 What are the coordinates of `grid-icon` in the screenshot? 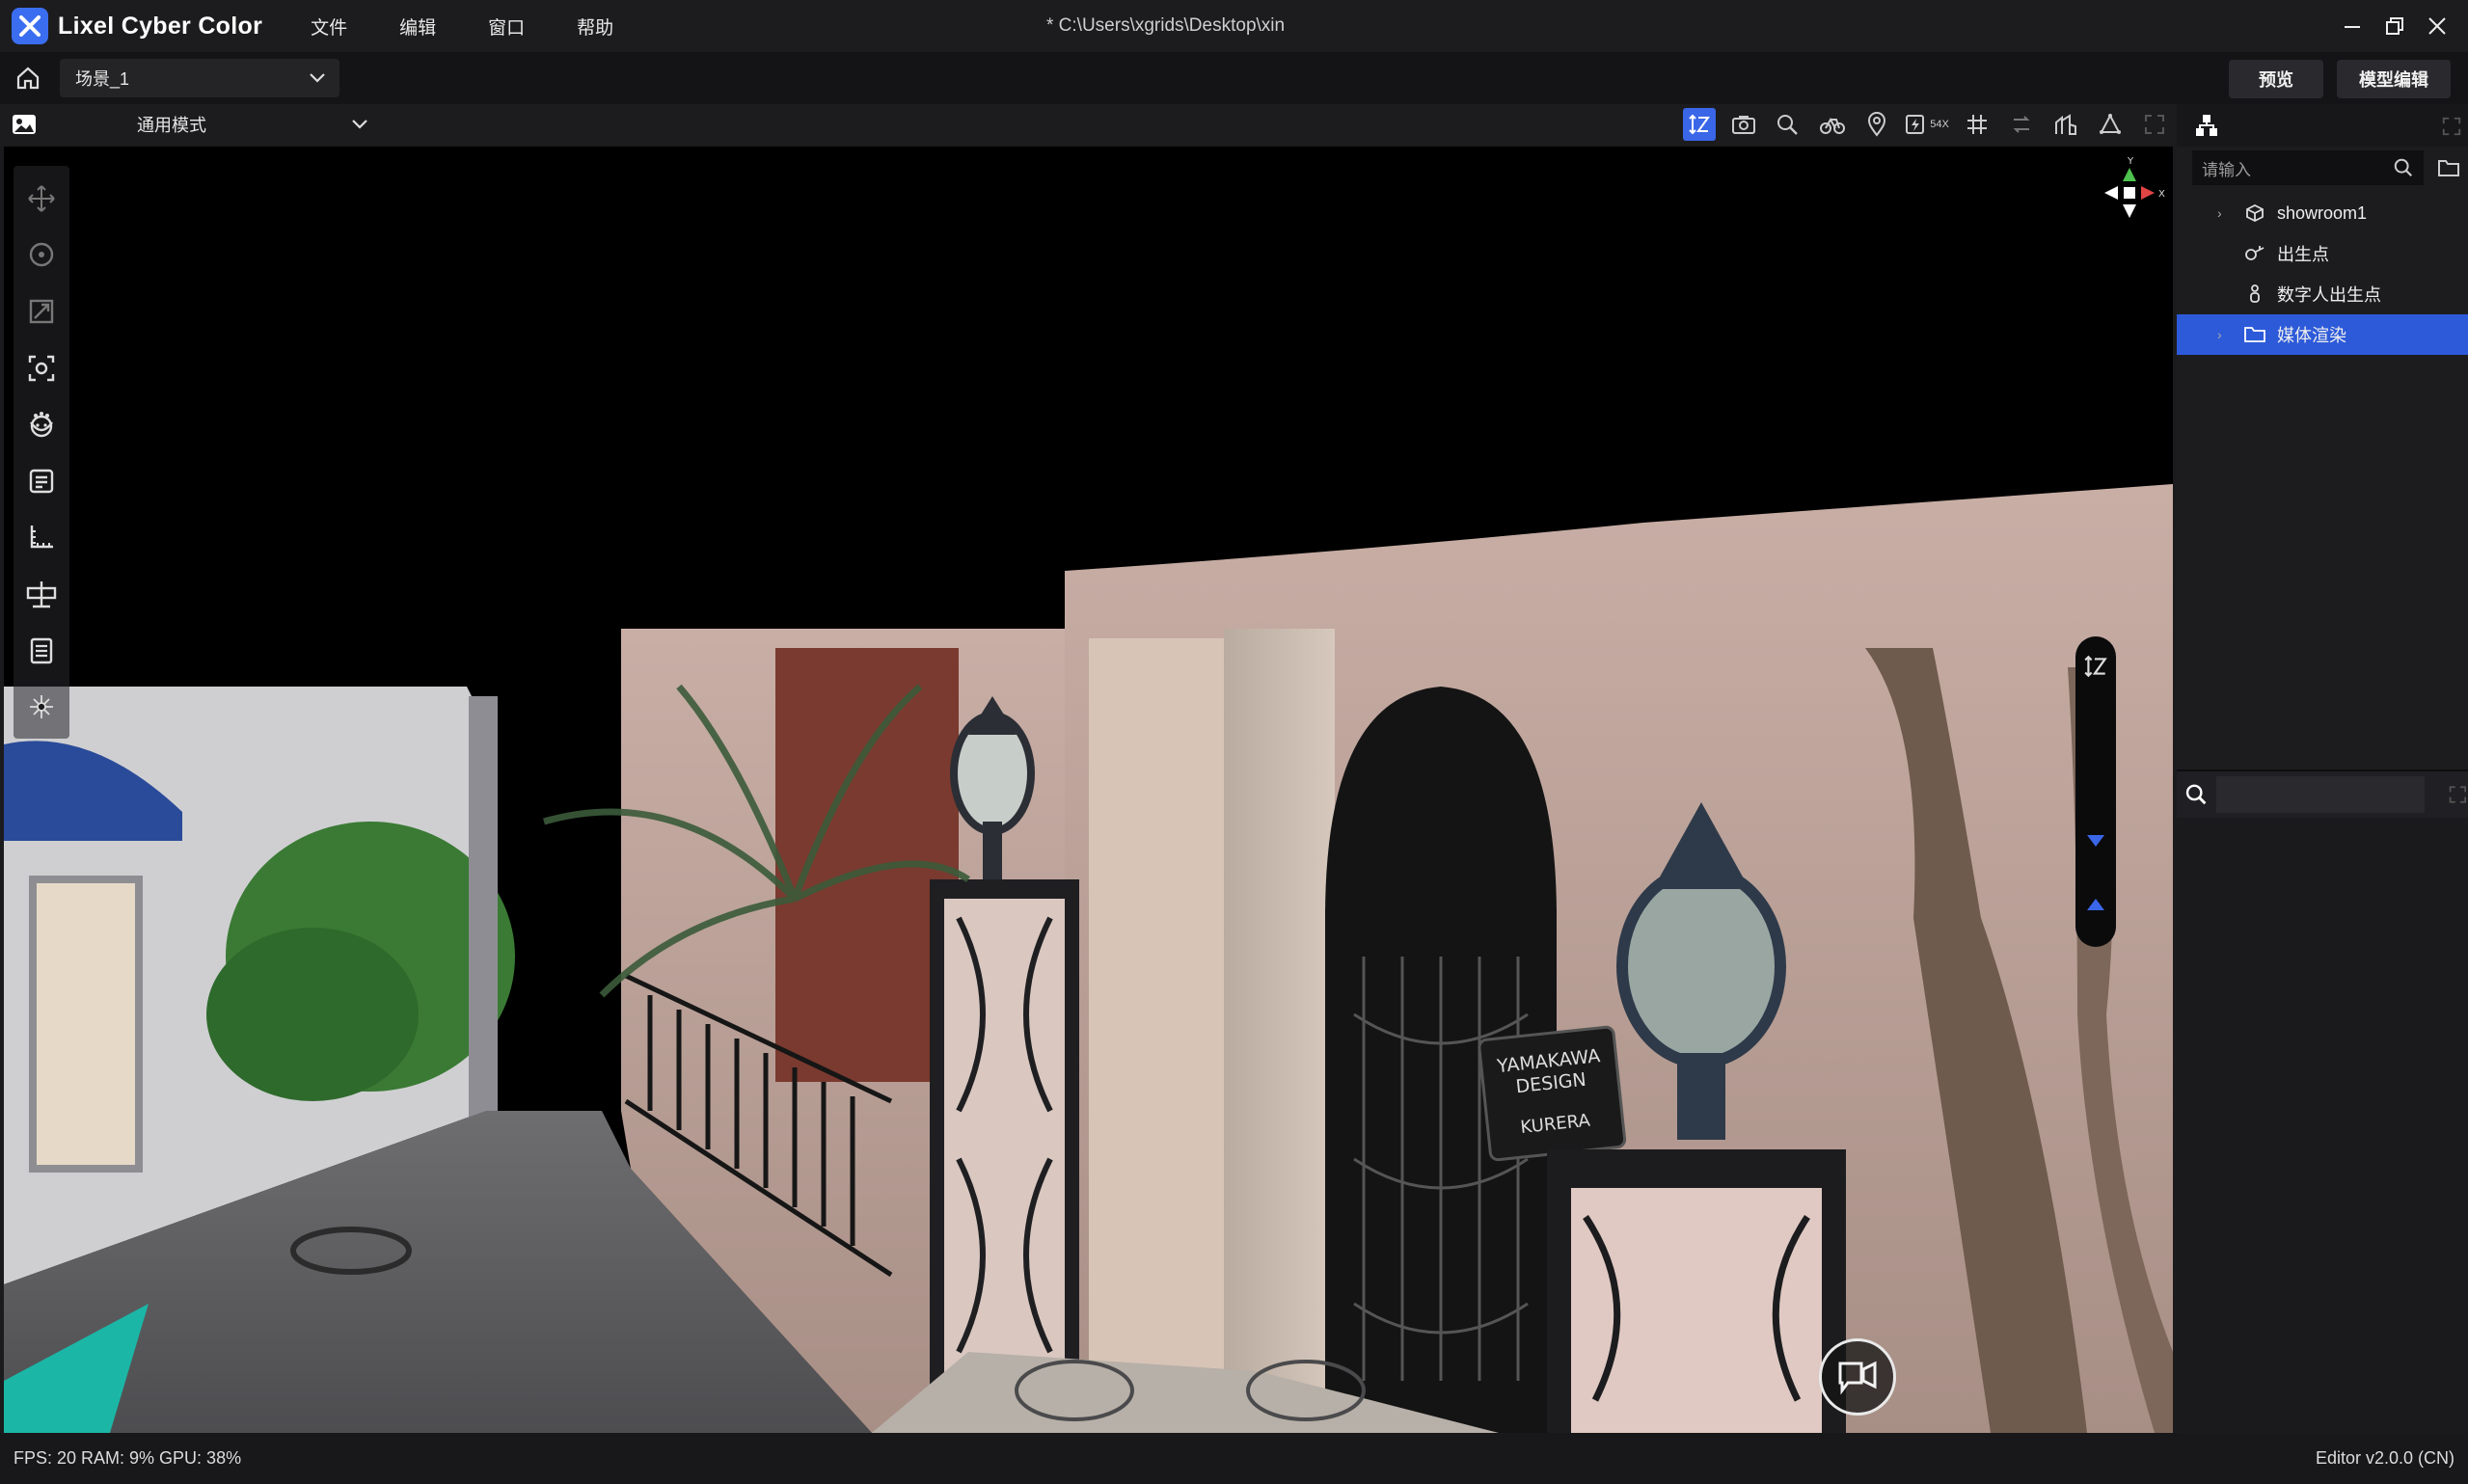 It's located at (1977, 124).